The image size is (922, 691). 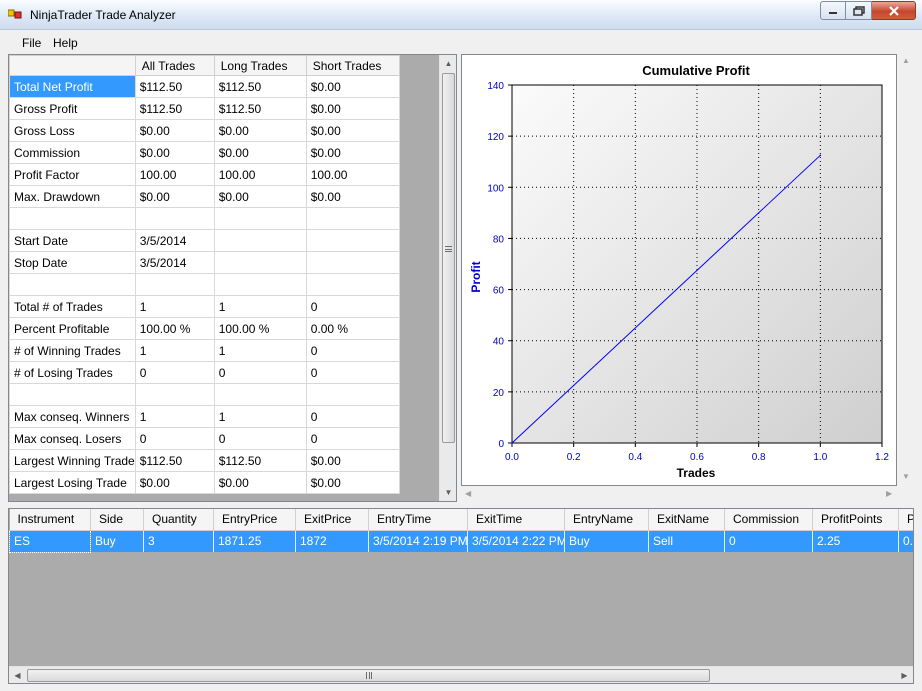 I want to click on chart-vertical-scrollbar: ▲ ▼, so click(x=905, y=269).